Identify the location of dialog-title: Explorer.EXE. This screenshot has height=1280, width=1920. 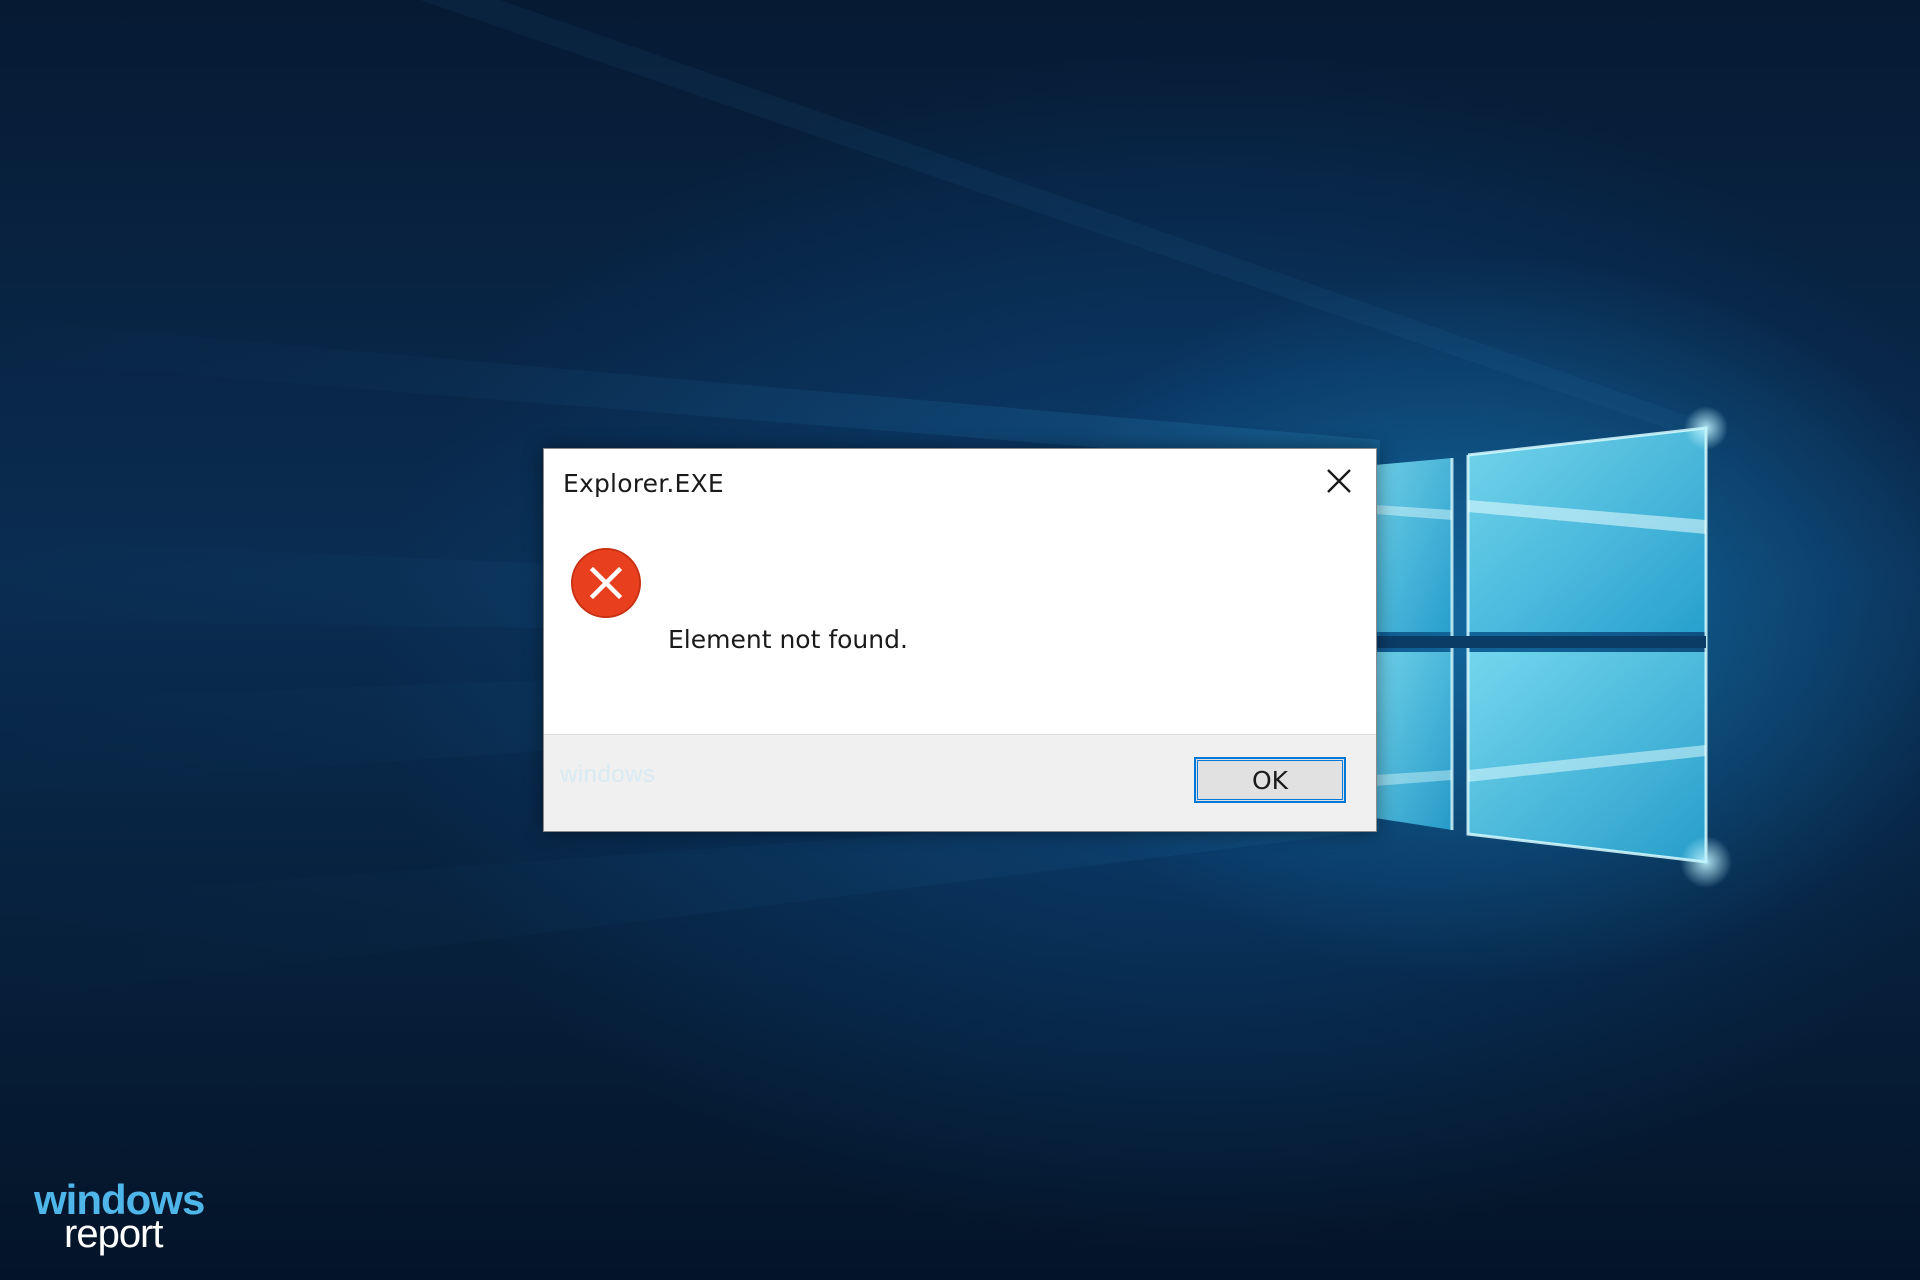
(643, 483).